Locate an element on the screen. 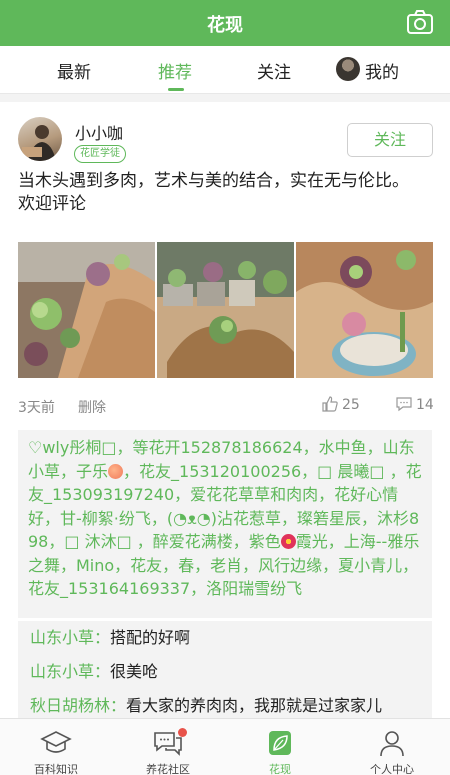 This screenshot has width=450, height=775. comments-count: 14 is located at coordinates (425, 405).